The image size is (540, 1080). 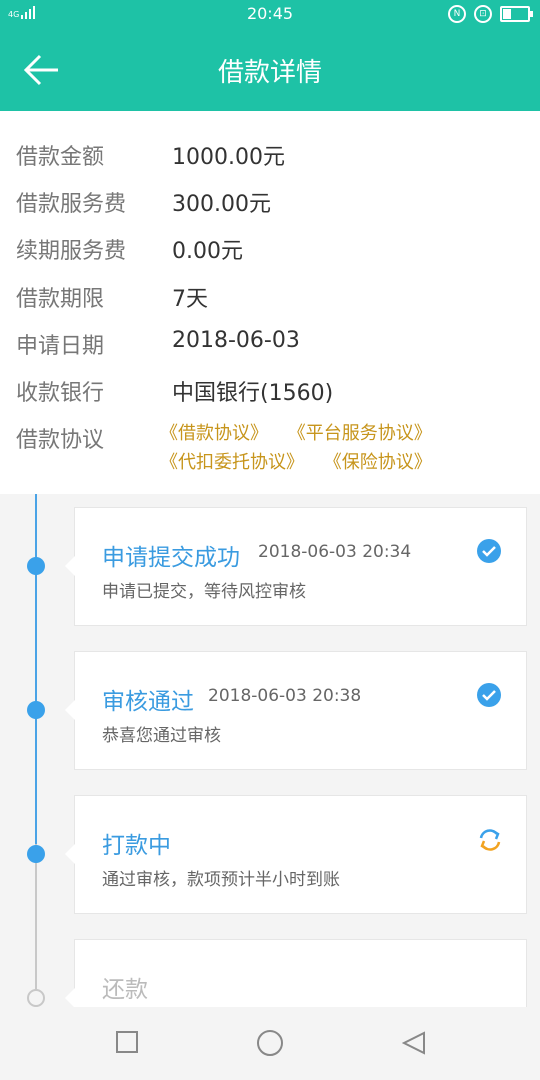 What do you see at coordinates (296, 566) in the screenshot?
I see `timeline-card-submitted: 申请提交成功 2018-06-03 20:34 申请已提交，等待风控审核` at bounding box center [296, 566].